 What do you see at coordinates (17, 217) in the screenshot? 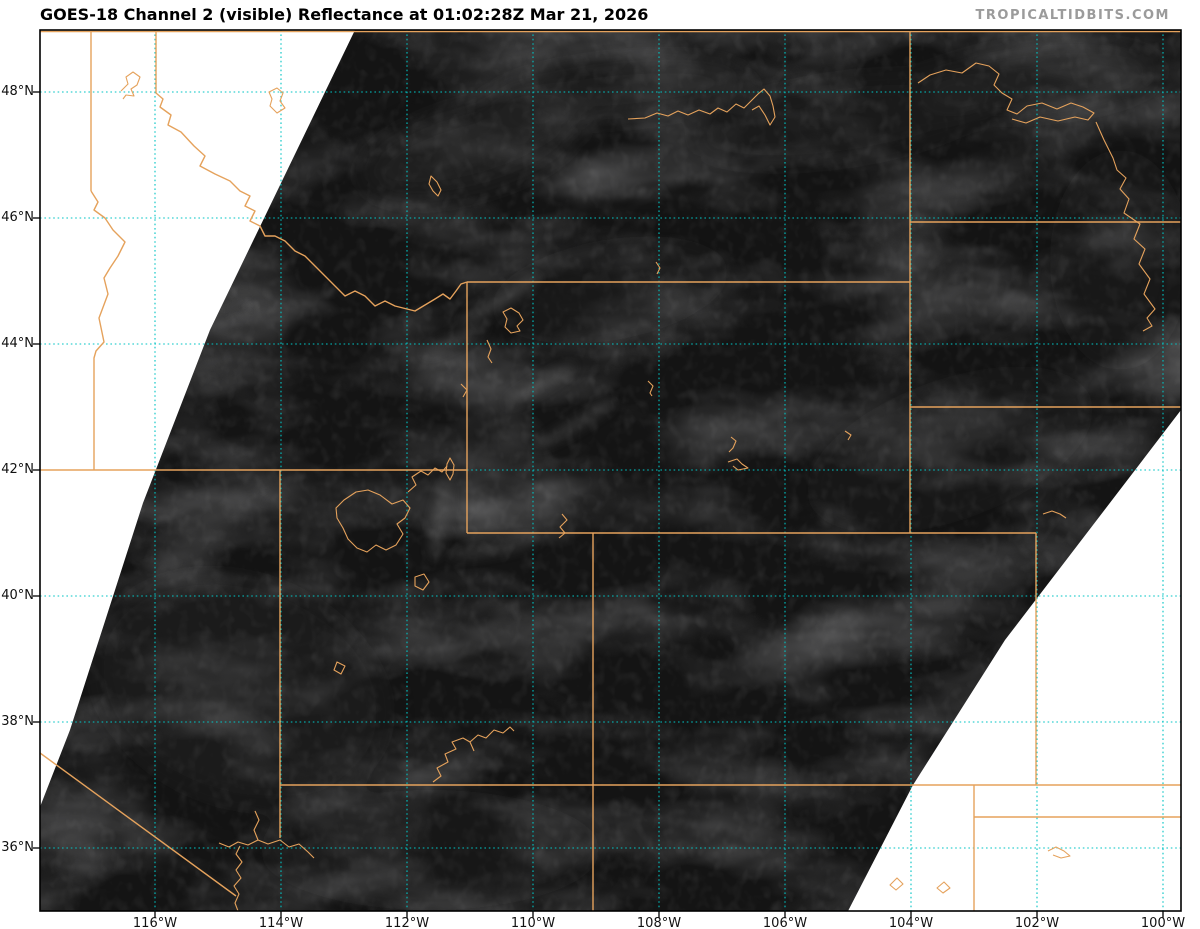
I see `lat-label-46n: 46°N` at bounding box center [17, 217].